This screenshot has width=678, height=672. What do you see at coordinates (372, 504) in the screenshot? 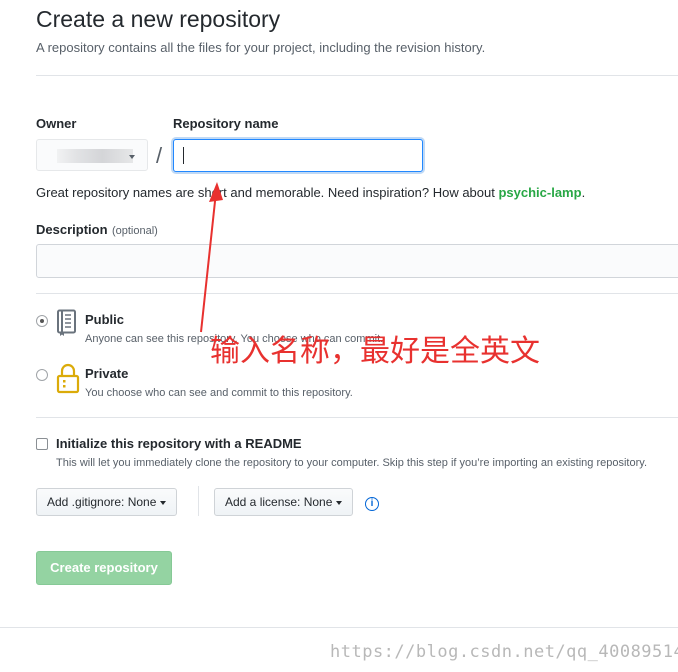
I see `info-icon: i` at bounding box center [372, 504].